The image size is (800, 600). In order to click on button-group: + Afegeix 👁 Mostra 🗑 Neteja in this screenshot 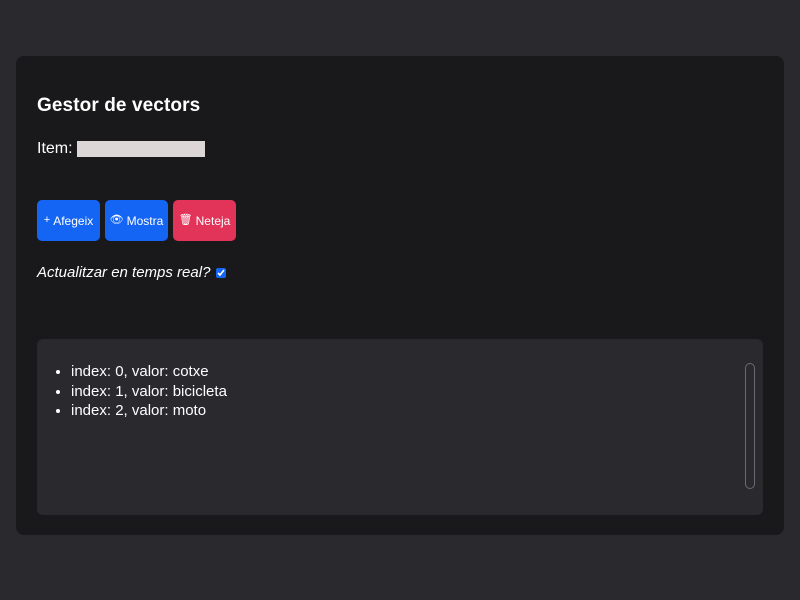, I will do `click(136, 220)`.